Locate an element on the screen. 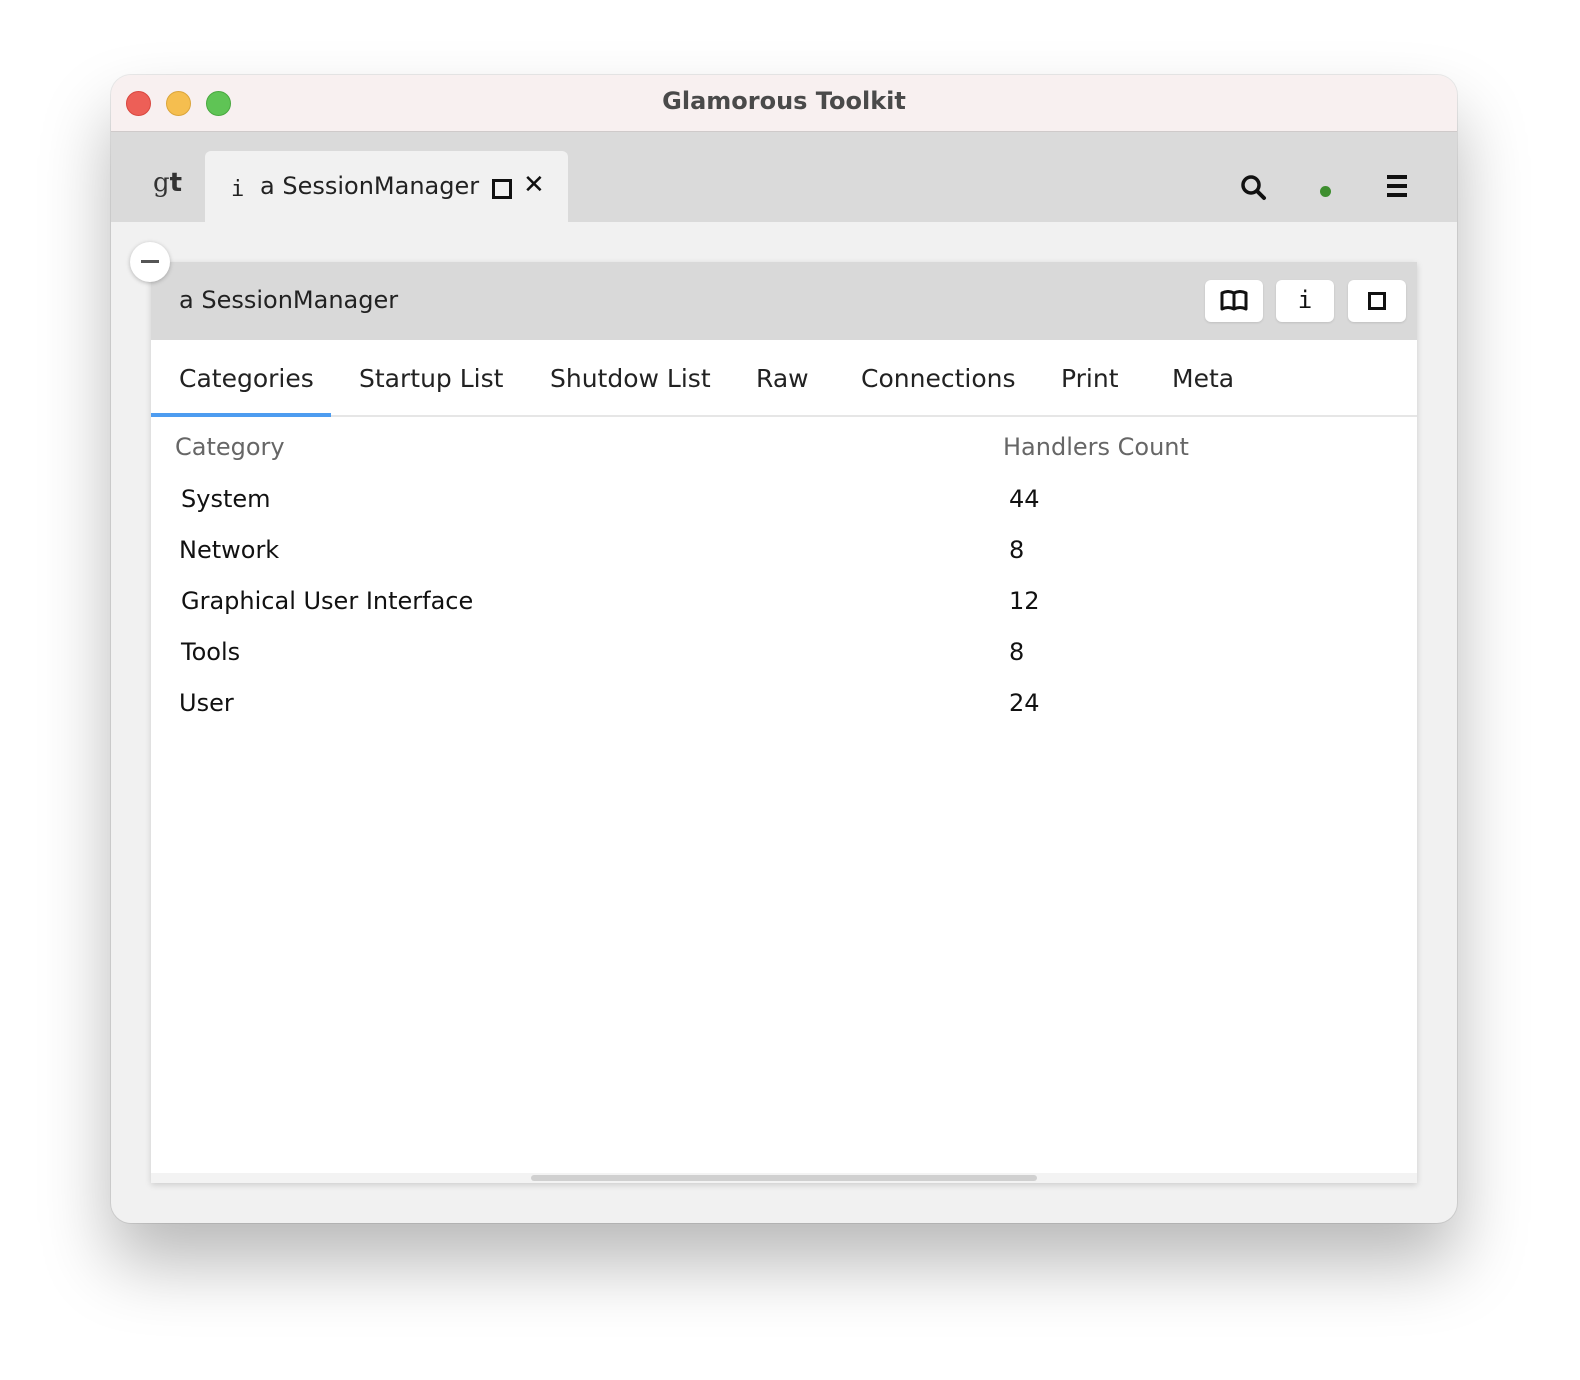 This screenshot has width=1580, height=1380. title-bar: Glamorous Toolkit is located at coordinates (784, 103).